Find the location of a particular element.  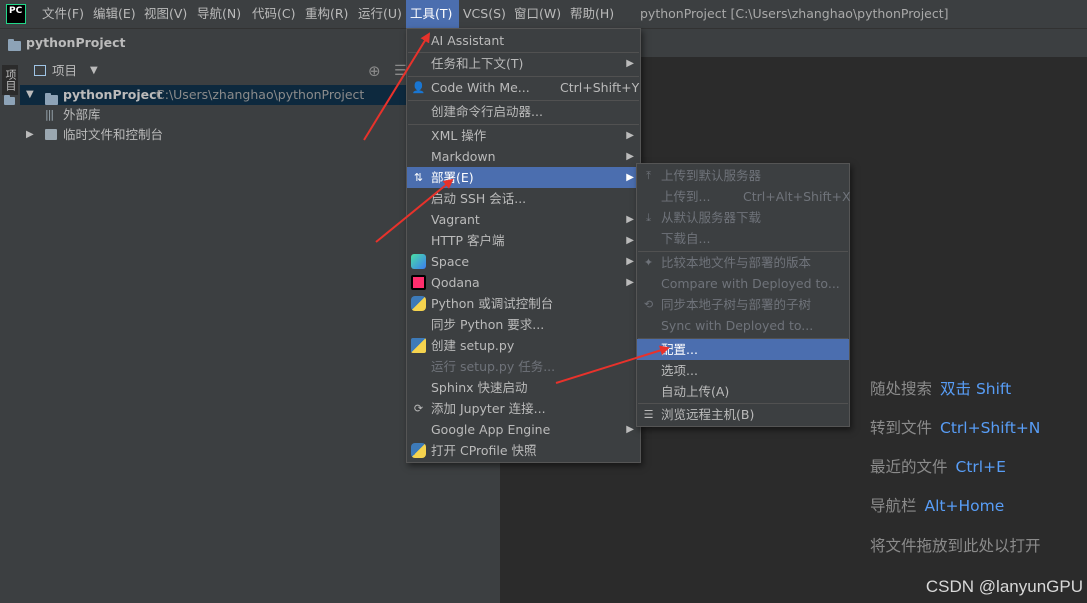

arrow-to-configuration is located at coordinates (612, 364).